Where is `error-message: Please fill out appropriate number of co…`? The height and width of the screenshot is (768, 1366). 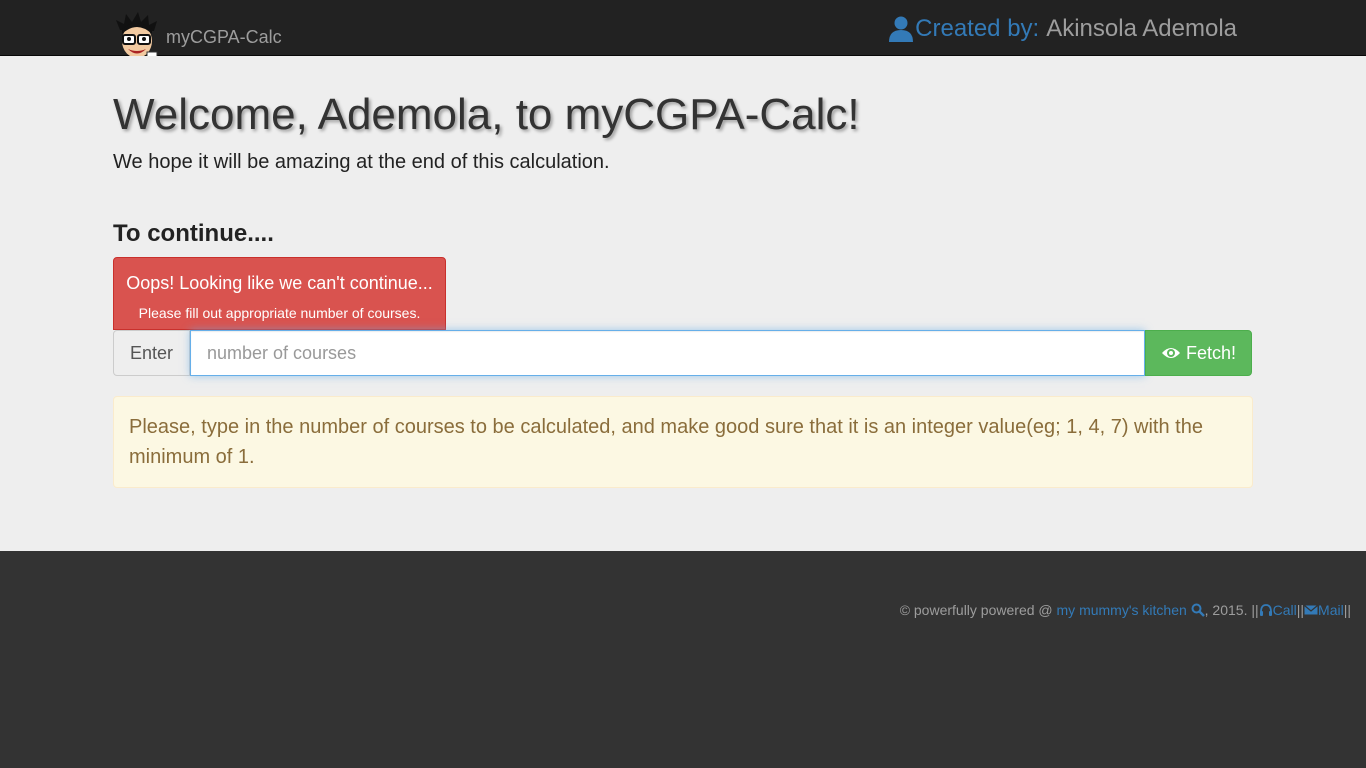 error-message: Please fill out appropriate number of co… is located at coordinates (279, 313).